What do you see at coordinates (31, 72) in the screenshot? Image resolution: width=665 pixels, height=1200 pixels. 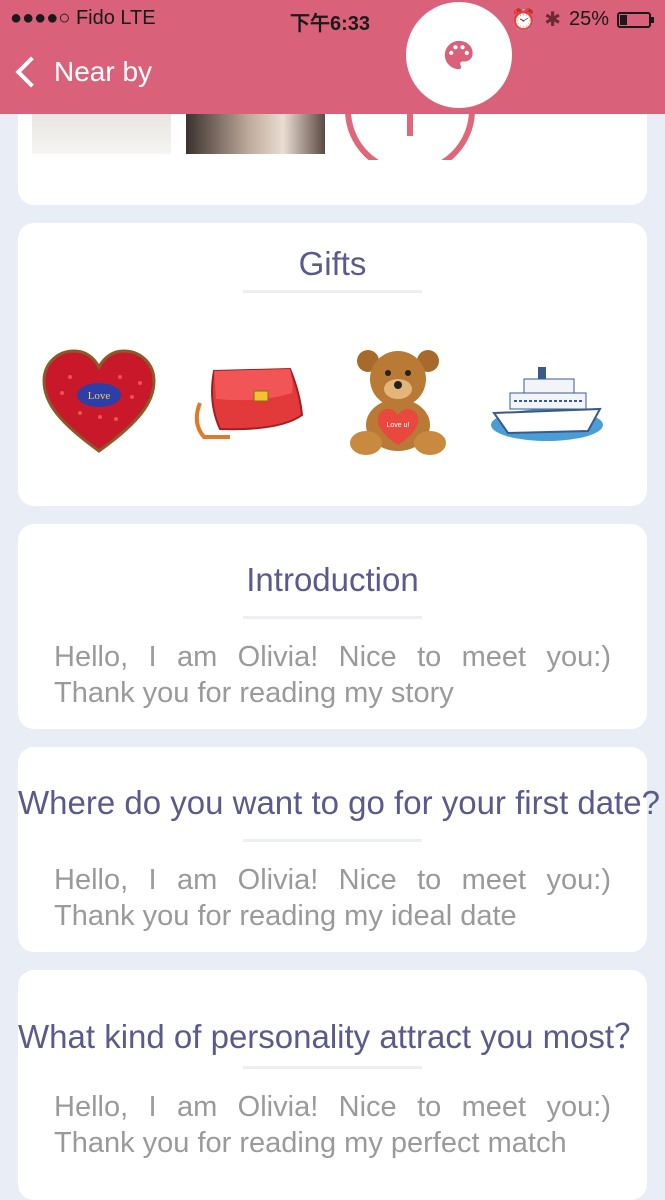 I see `chevron-left-icon` at bounding box center [31, 72].